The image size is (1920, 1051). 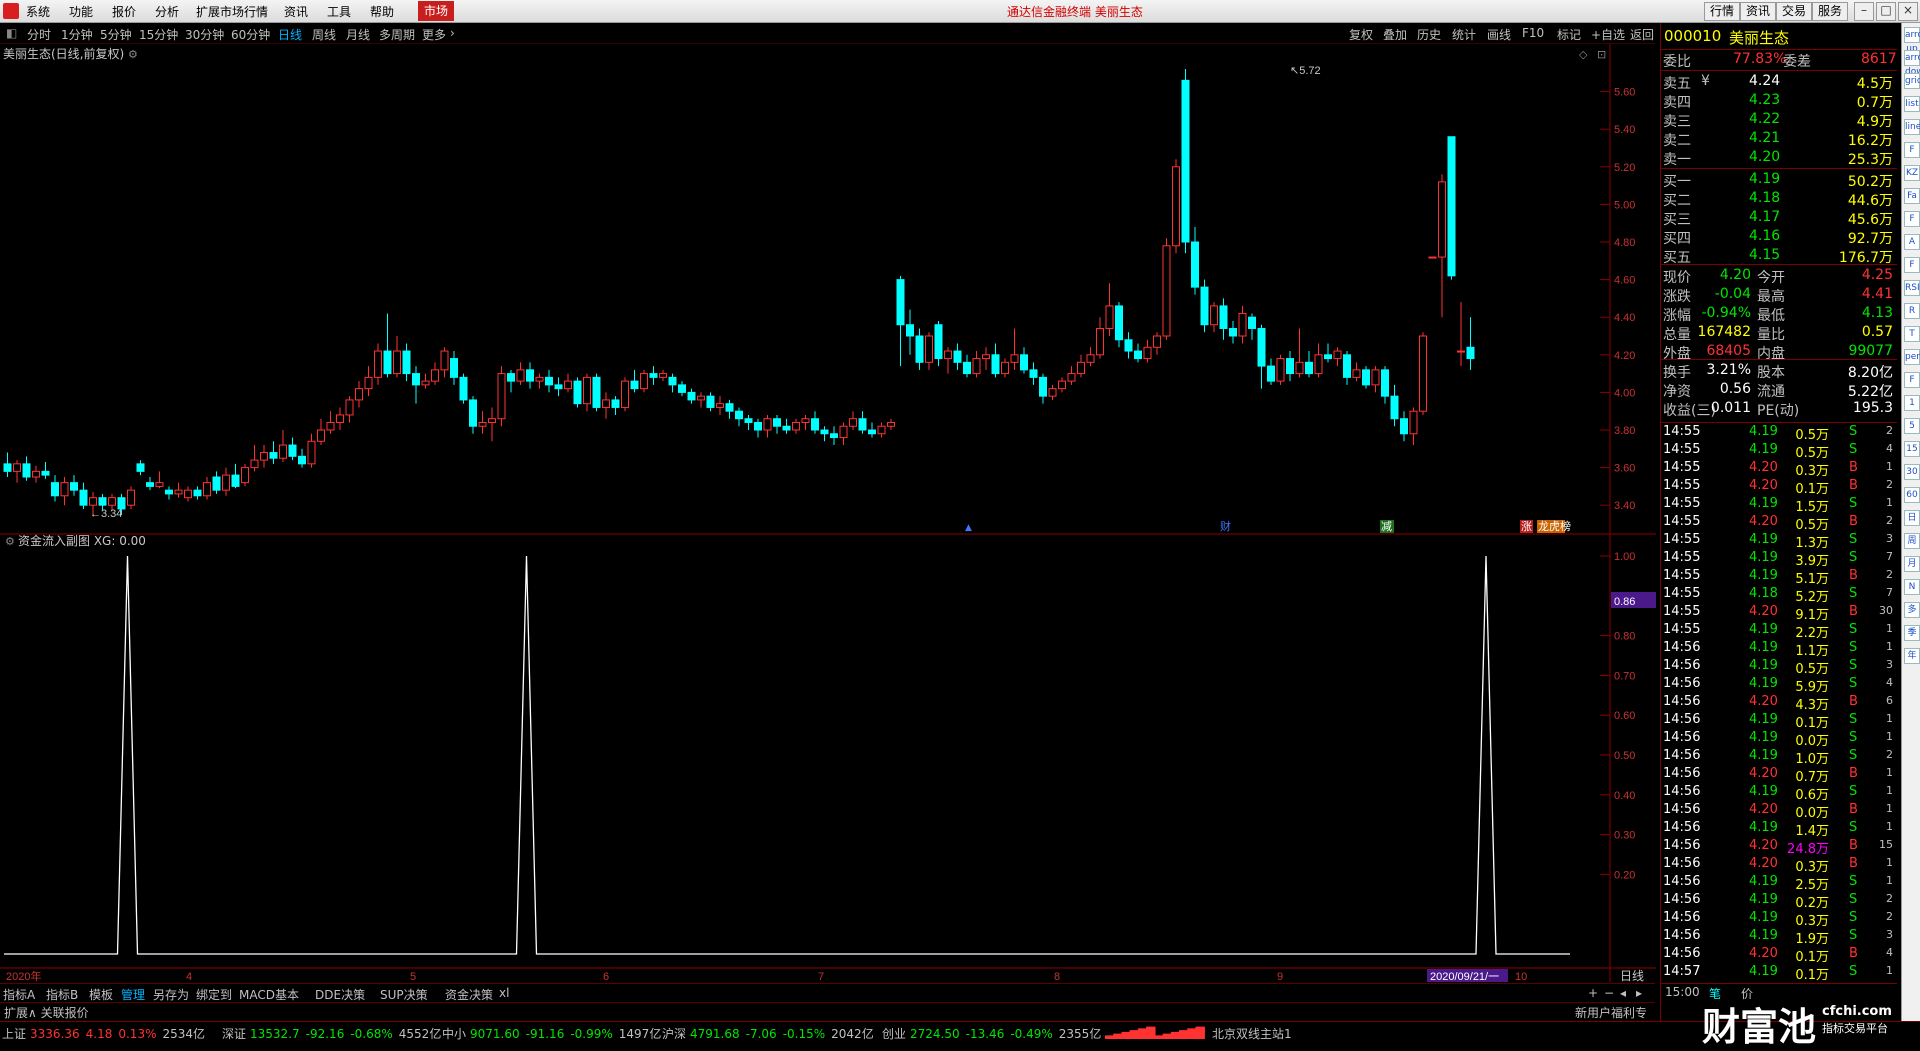 What do you see at coordinates (1722, 11) in the screenshot?
I see `top-quote-button: 行情` at bounding box center [1722, 11].